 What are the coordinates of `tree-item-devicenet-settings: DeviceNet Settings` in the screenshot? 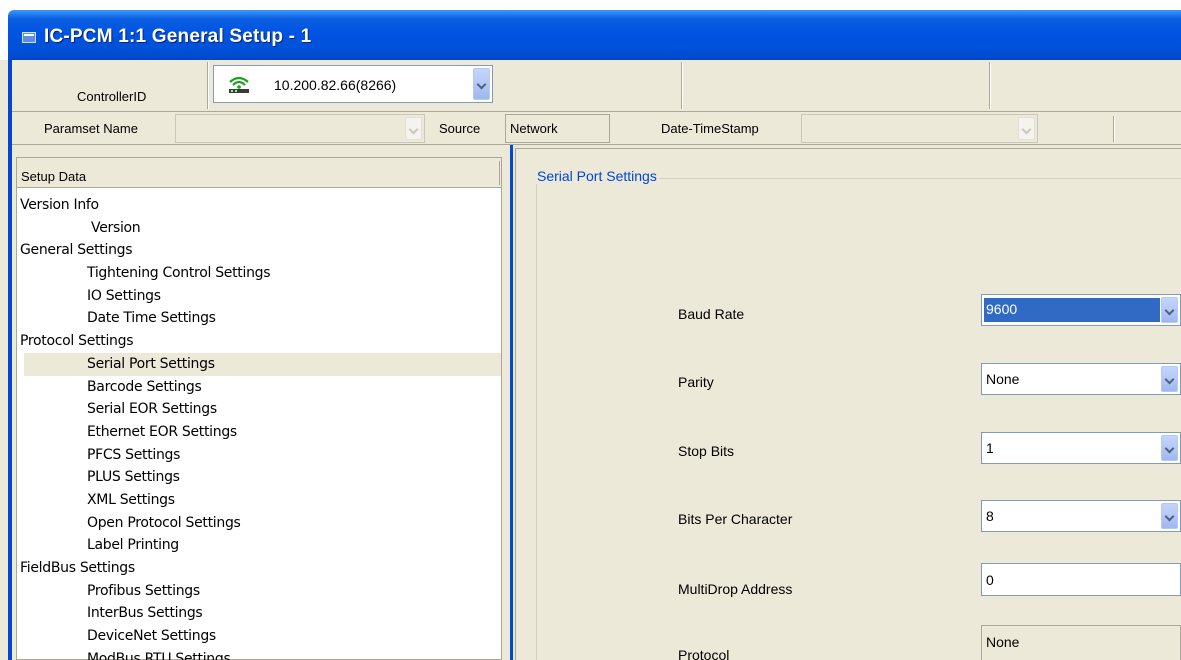 It's located at (259, 636).